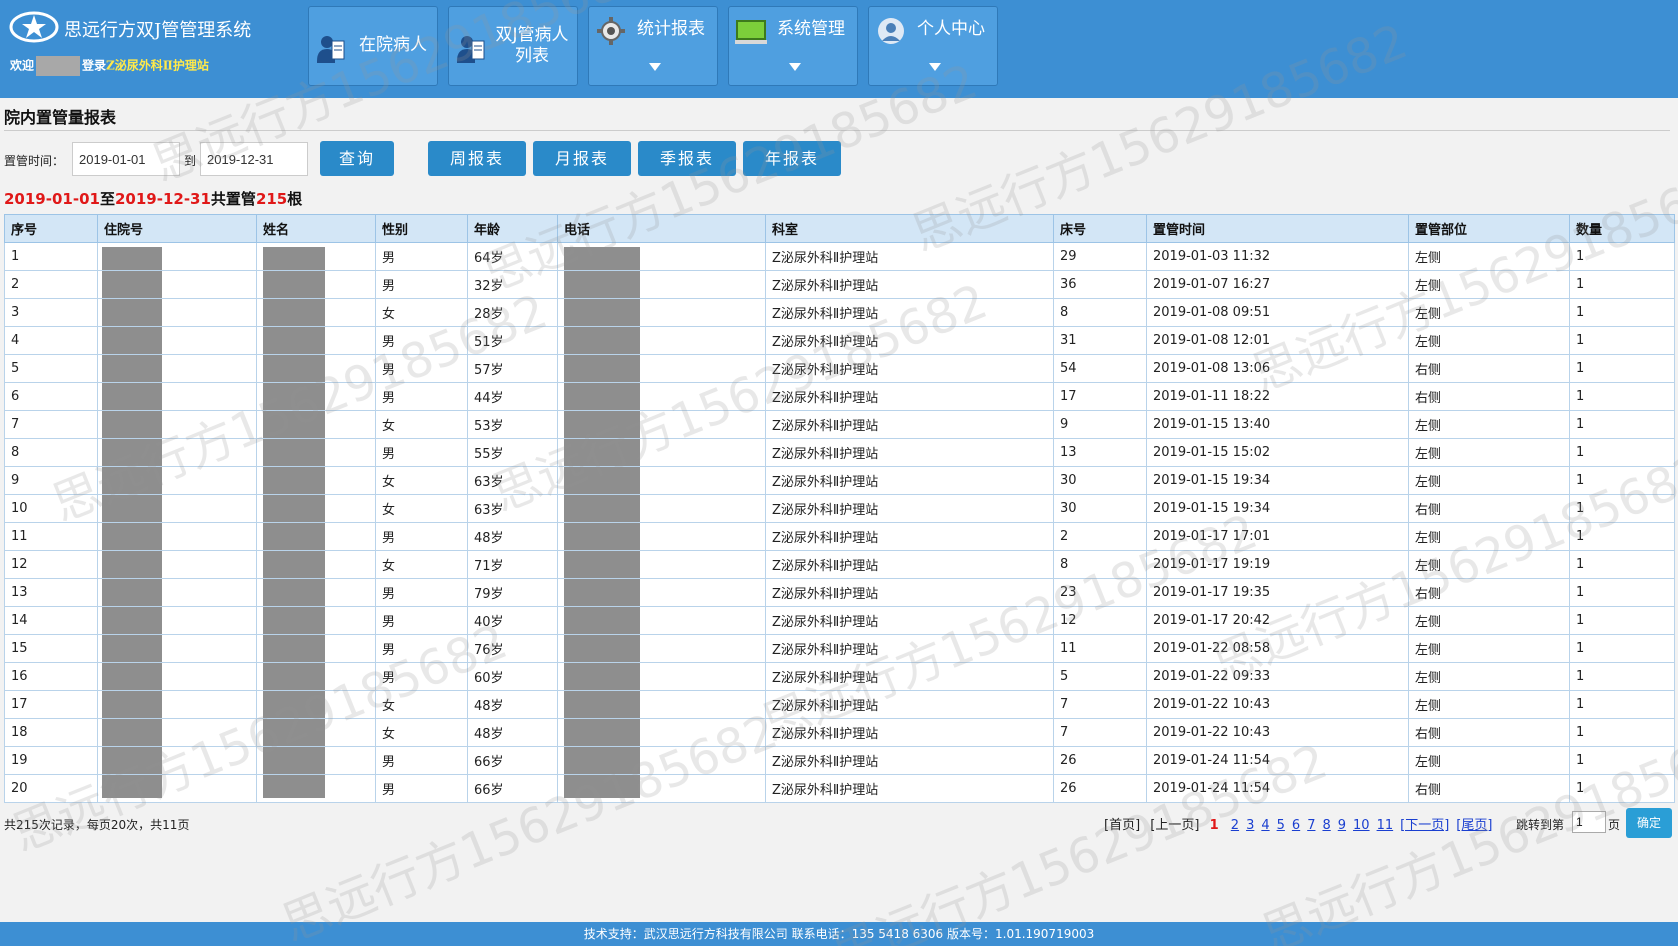 This screenshot has height=946, width=1678. Describe the element at coordinates (839, 536) in the screenshot. I see `table-row: 11 男 48岁 Z泌尿外科Ⅱ护理站 2 2019-01-17 17:01 左侧 1` at that location.